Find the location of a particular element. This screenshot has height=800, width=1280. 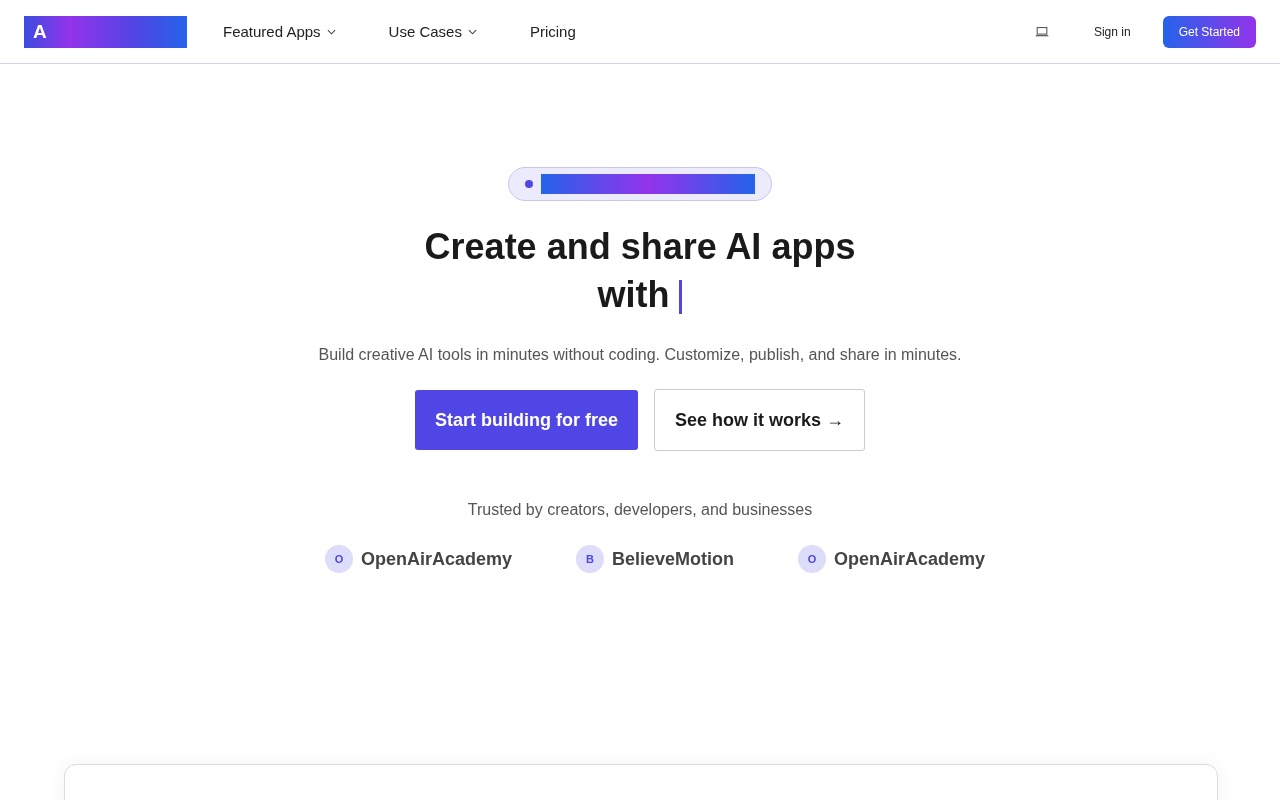

subtitle: Build creative AI tools in minutes without coding. Customize, publish, and share in minutes. is located at coordinates (640, 355).